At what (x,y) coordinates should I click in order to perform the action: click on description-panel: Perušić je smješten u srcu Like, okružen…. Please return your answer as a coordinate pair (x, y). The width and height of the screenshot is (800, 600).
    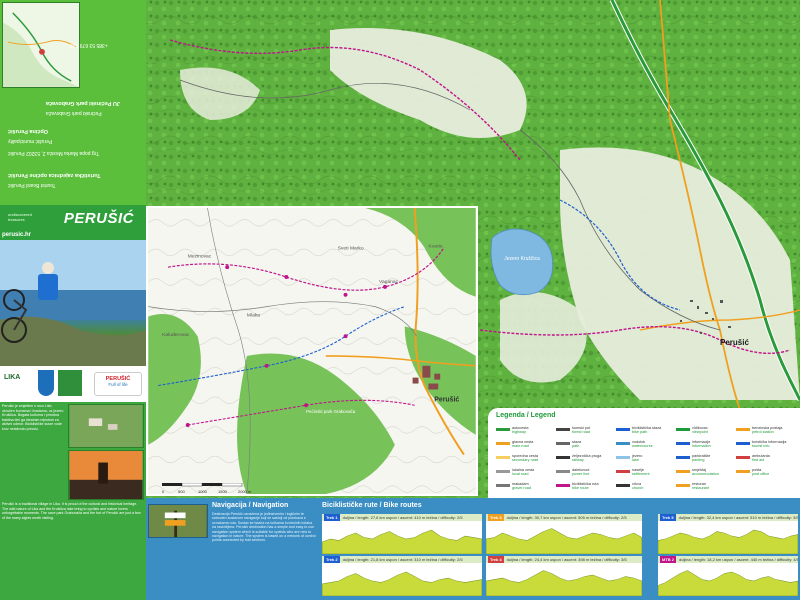
    Looking at the image, I should click on (73, 501).